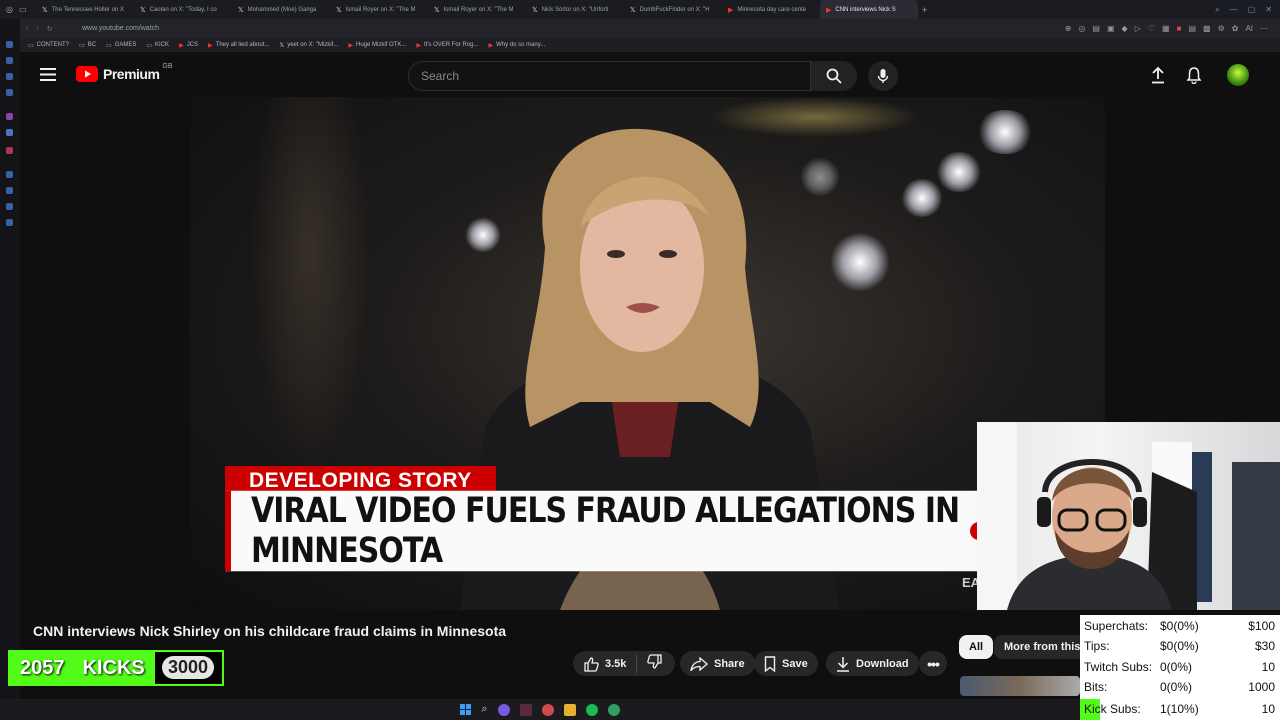 The width and height of the screenshot is (1280, 720). I want to click on dislike-button, so click(655, 663).